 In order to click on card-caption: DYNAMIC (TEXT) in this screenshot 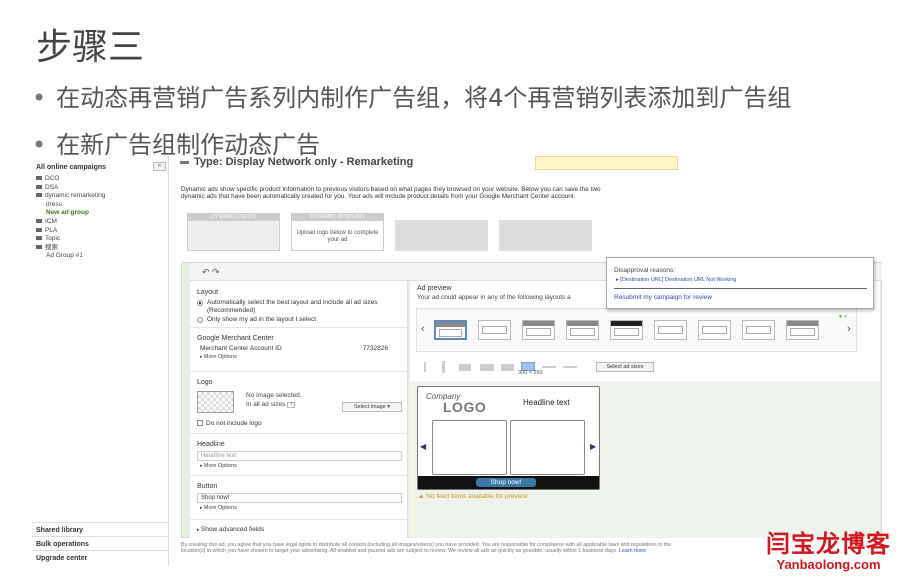, I will do `click(233, 217)`.